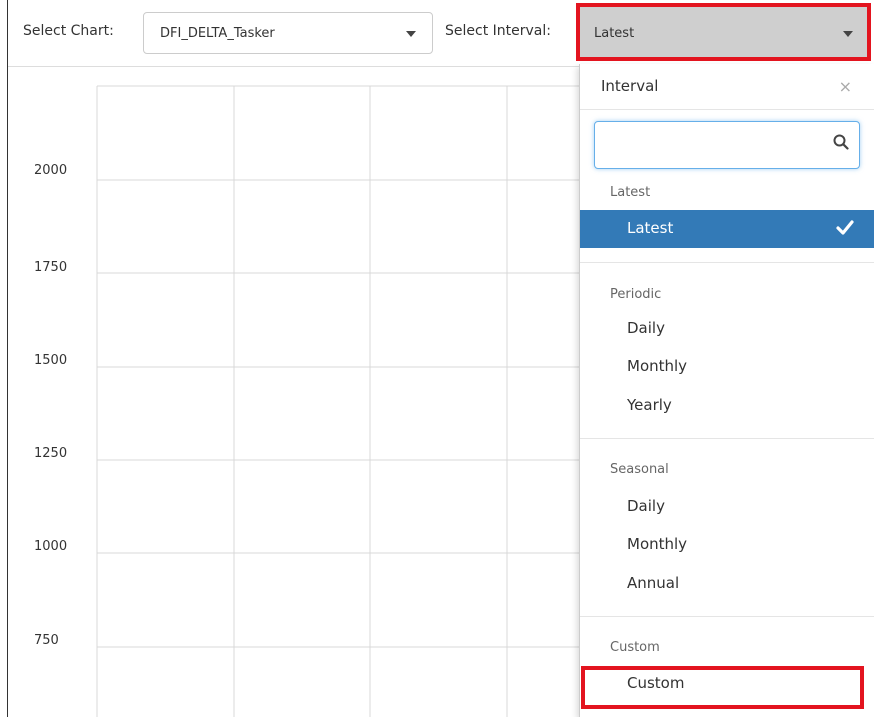 The image size is (874, 717). What do you see at coordinates (723, 32) in the screenshot?
I see `interval-select: Latest` at bounding box center [723, 32].